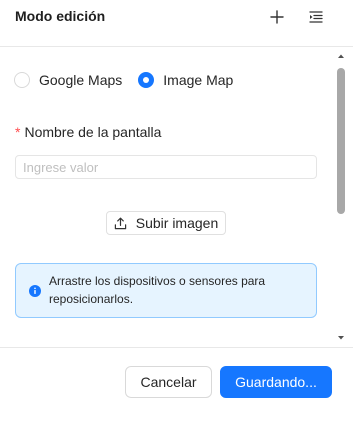  Describe the element at coordinates (341, 338) in the screenshot. I see `scroll-down-arrow-icon` at that location.